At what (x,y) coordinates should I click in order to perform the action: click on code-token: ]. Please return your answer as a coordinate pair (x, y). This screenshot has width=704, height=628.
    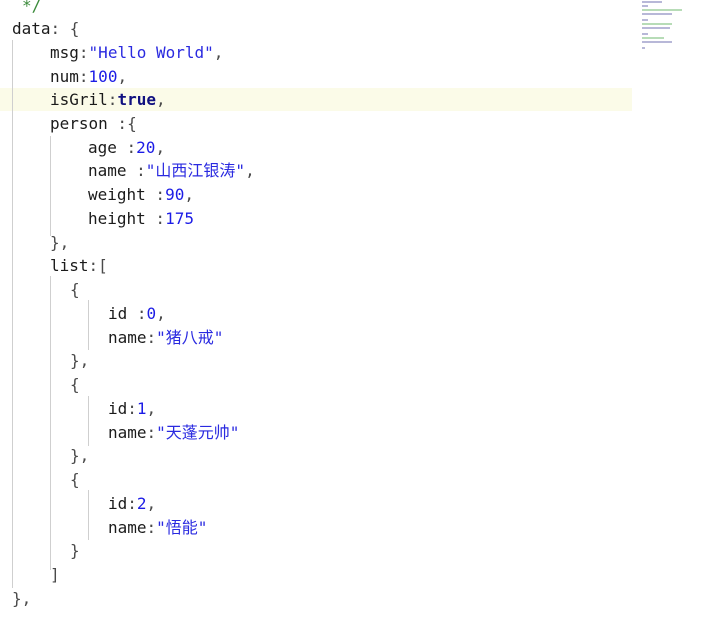
    Looking at the image, I should click on (55, 574).